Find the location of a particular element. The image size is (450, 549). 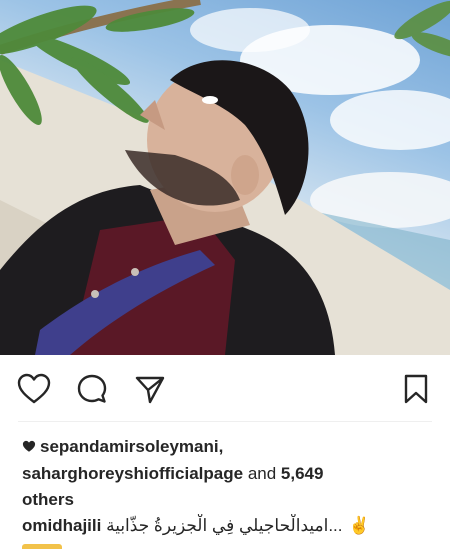

like-button is located at coordinates (34, 389).